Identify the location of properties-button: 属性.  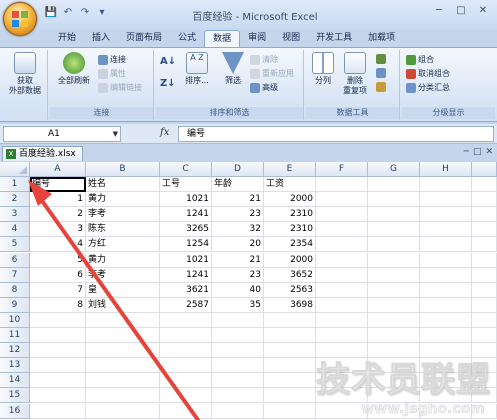
(112, 73).